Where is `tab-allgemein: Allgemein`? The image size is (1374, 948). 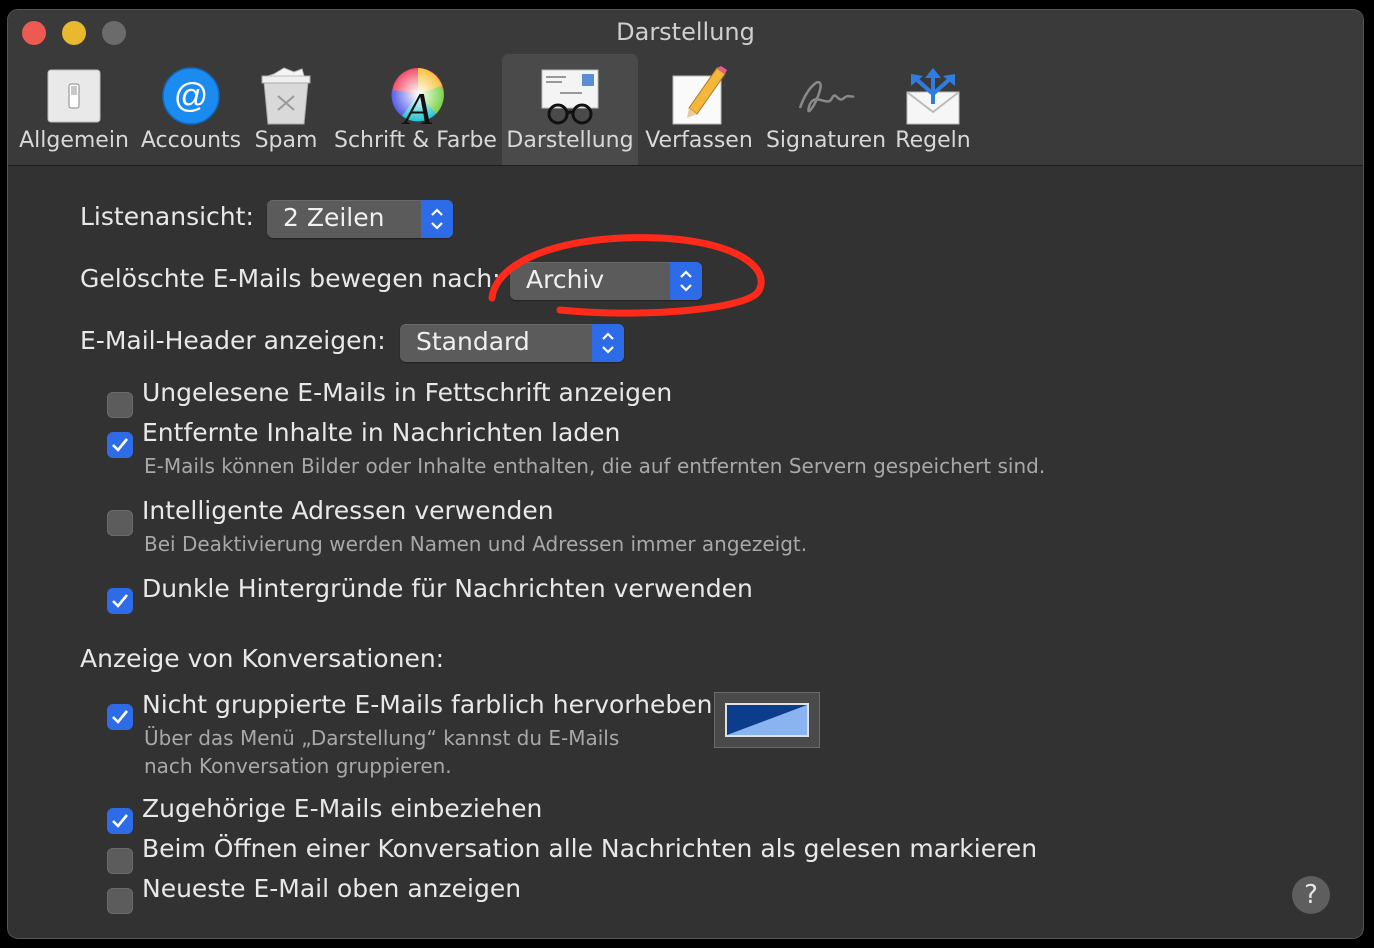
tab-allgemein: Allgemein is located at coordinates (74, 109).